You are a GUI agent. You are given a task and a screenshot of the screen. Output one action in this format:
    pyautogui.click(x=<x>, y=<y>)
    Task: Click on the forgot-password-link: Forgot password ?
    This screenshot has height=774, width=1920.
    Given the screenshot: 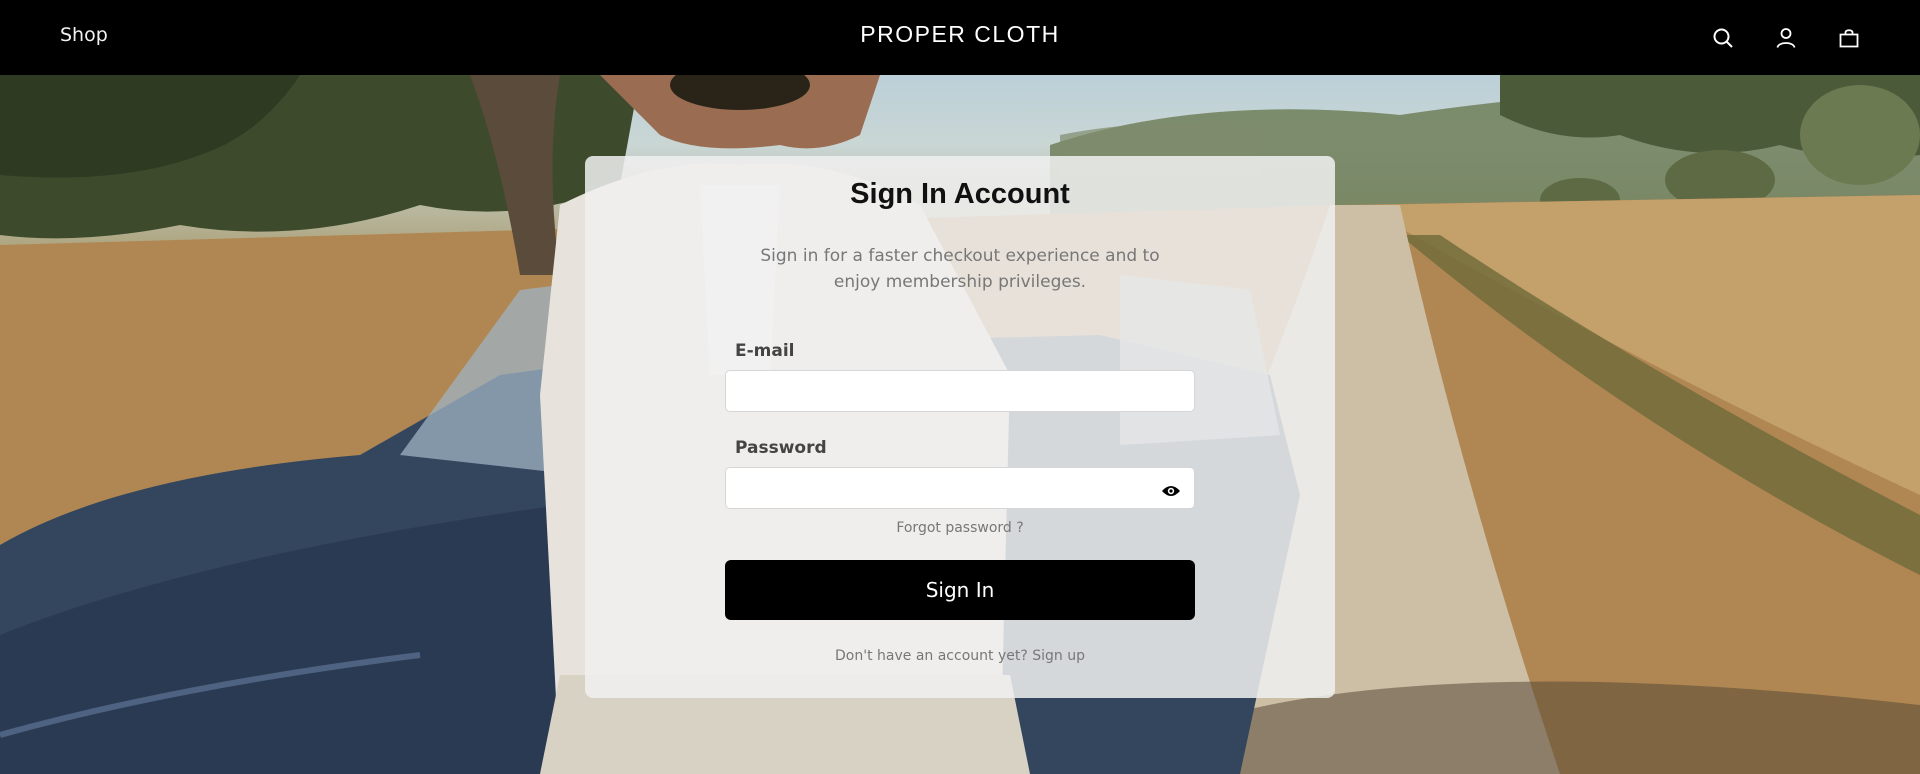 What is the action you would take?
    pyautogui.click(x=960, y=528)
    